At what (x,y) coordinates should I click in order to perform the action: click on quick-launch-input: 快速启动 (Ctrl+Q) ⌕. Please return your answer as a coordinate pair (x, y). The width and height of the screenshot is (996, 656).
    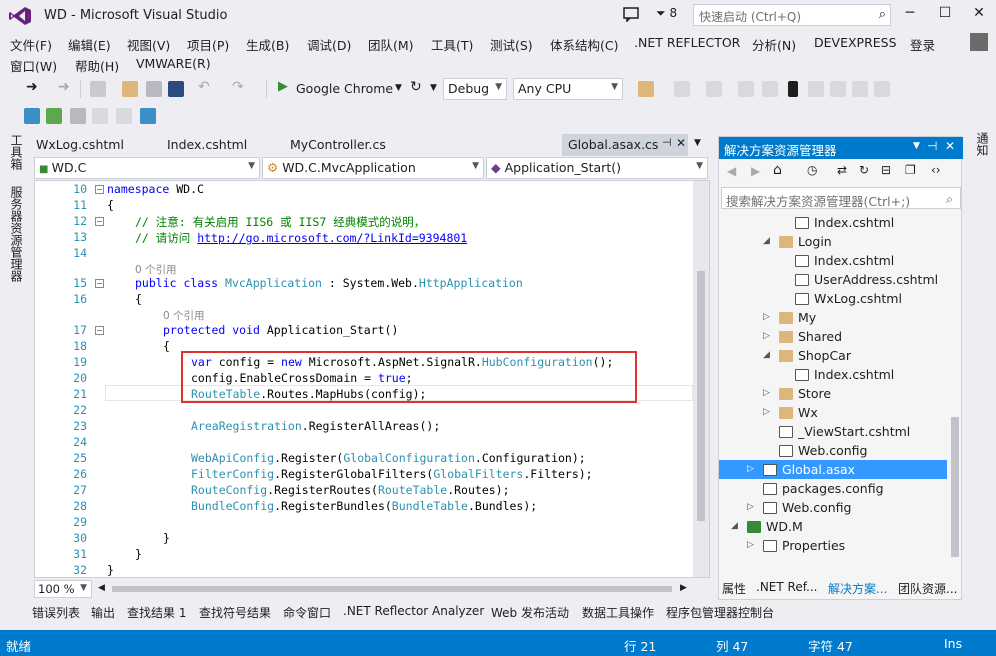
    Looking at the image, I should click on (792, 15).